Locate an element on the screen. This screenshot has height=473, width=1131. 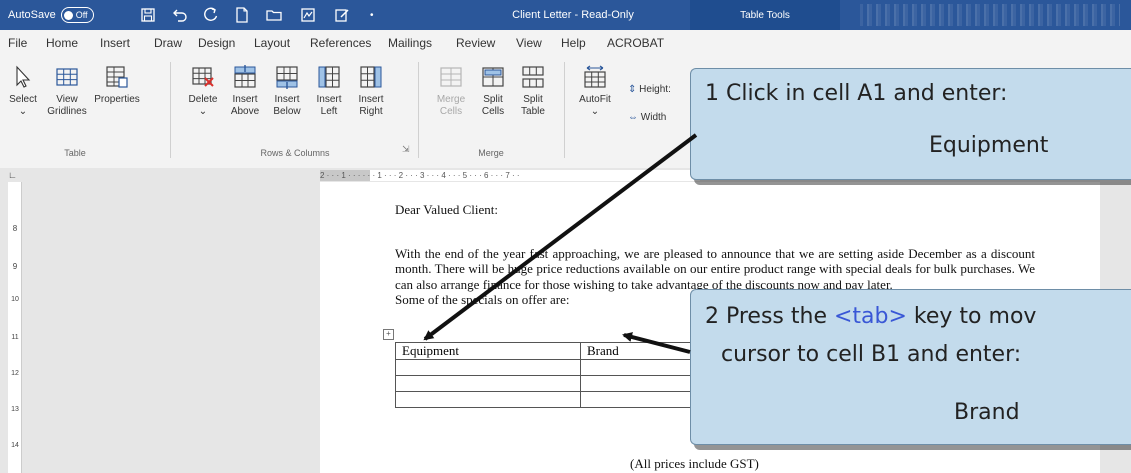
autosave-control: AutoSave Off is located at coordinates (51, 15).